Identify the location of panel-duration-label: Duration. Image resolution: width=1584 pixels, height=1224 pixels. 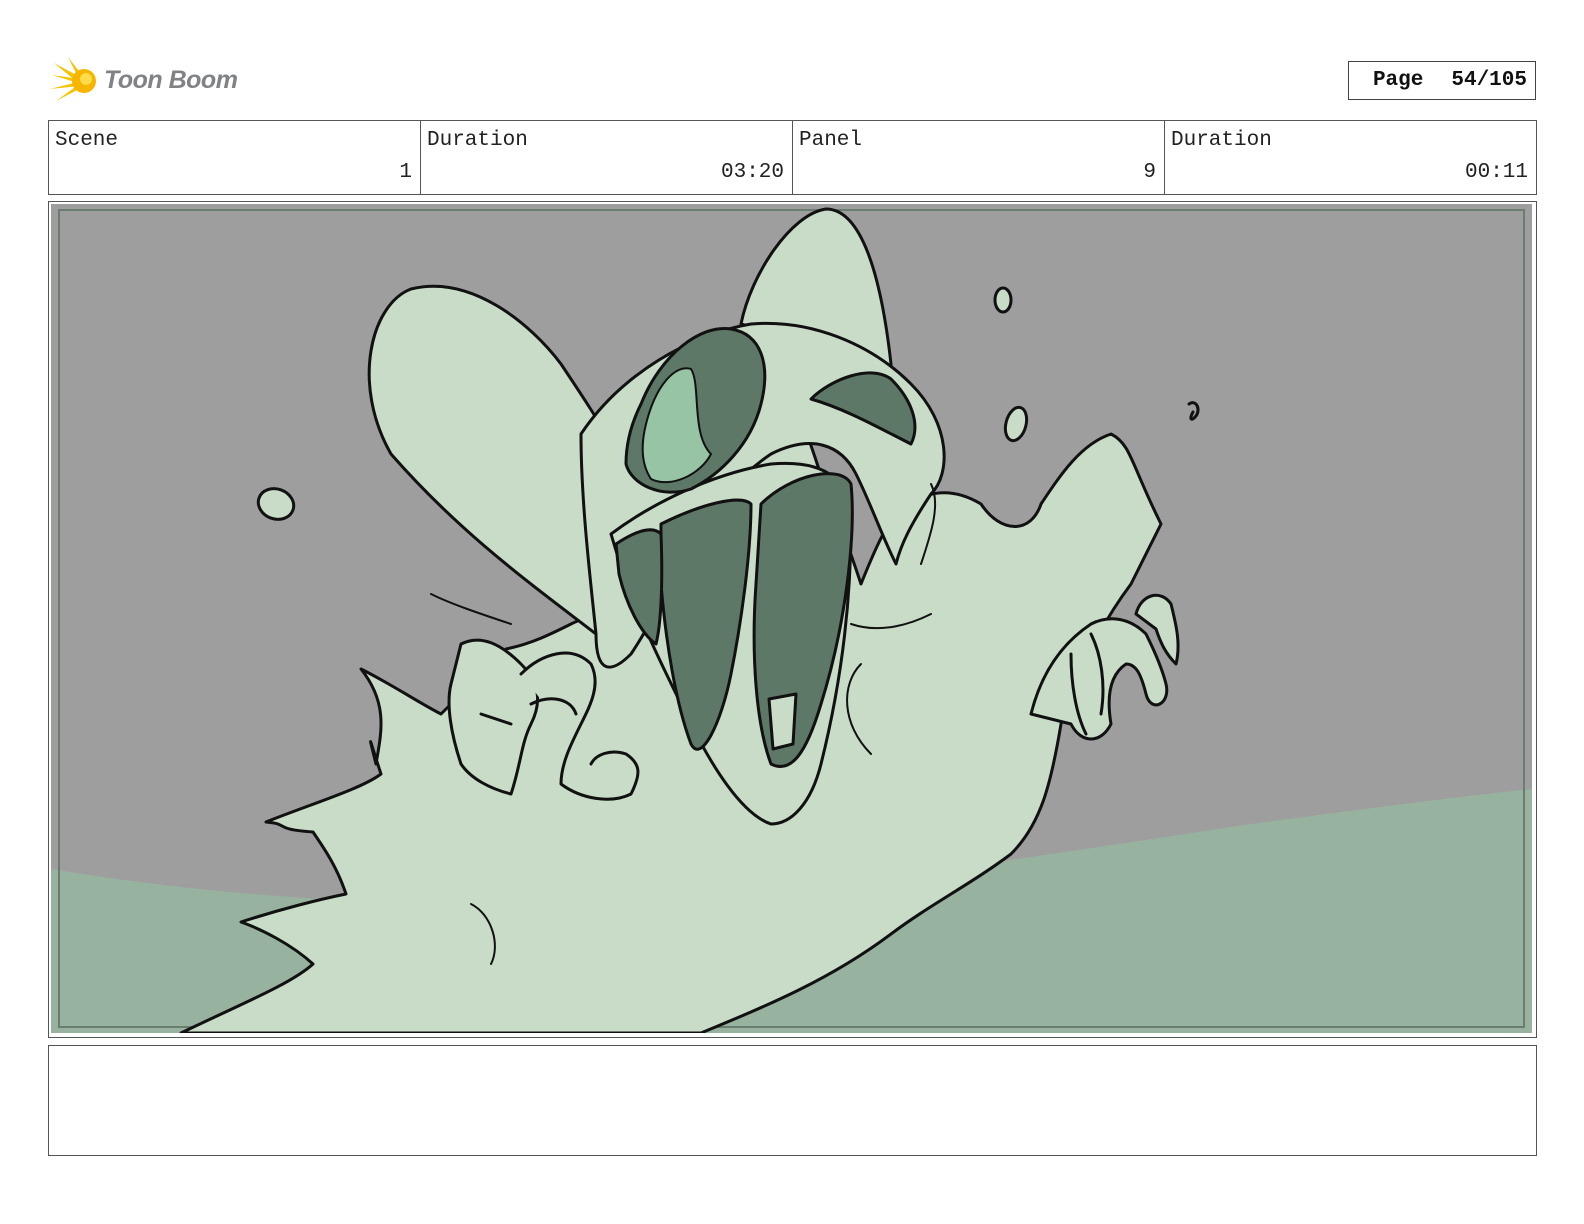
(1221, 140).